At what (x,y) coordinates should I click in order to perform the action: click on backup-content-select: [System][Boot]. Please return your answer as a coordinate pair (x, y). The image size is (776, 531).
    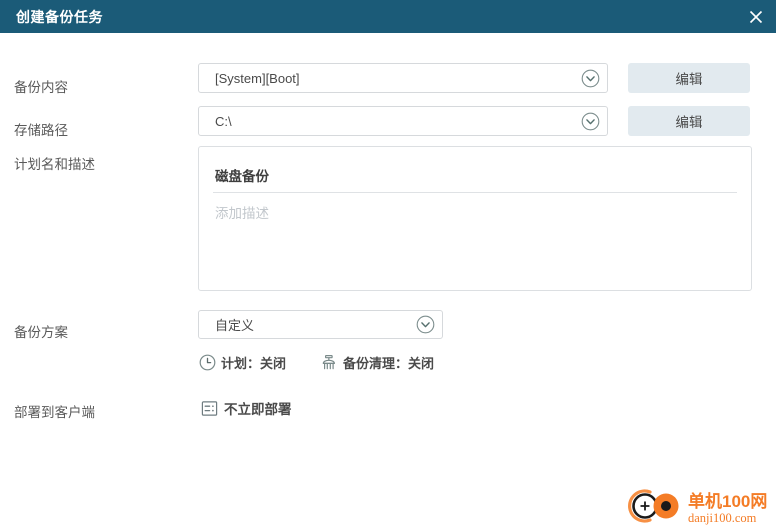
    Looking at the image, I should click on (403, 78).